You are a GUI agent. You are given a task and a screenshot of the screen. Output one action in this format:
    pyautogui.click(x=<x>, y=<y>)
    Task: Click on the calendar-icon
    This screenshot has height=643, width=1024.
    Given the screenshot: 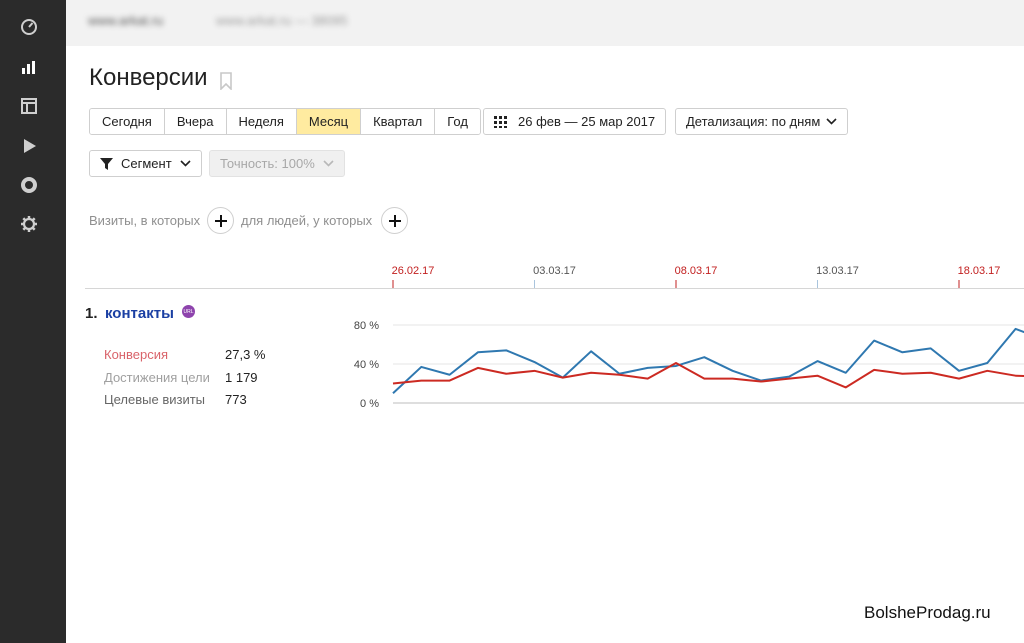 What is the action you would take?
    pyautogui.click(x=500, y=121)
    